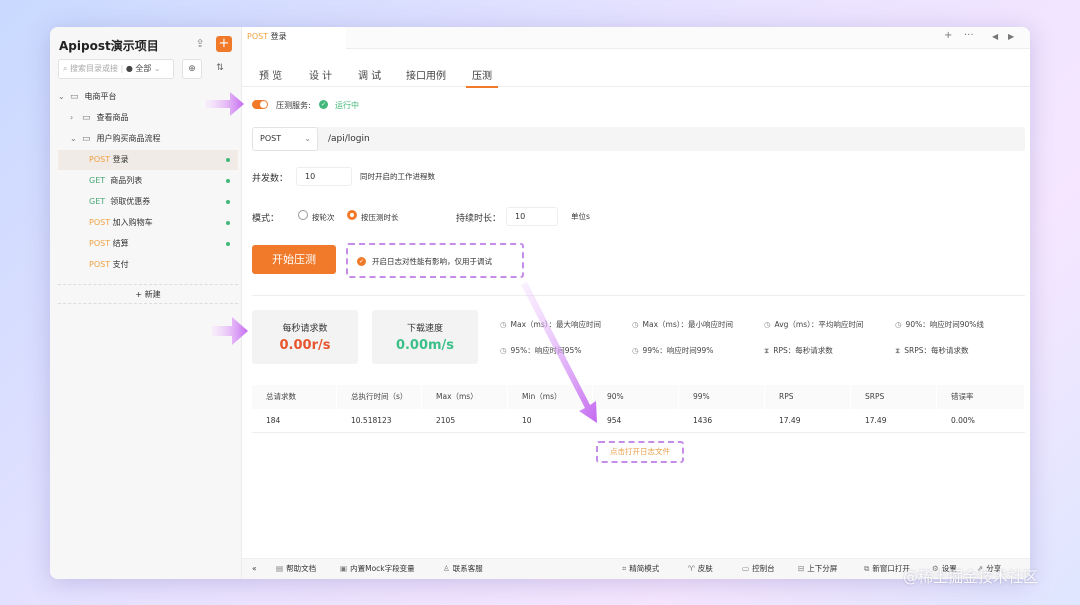 This screenshot has width=1080, height=605. I want to click on duration-input: 10, so click(532, 216).